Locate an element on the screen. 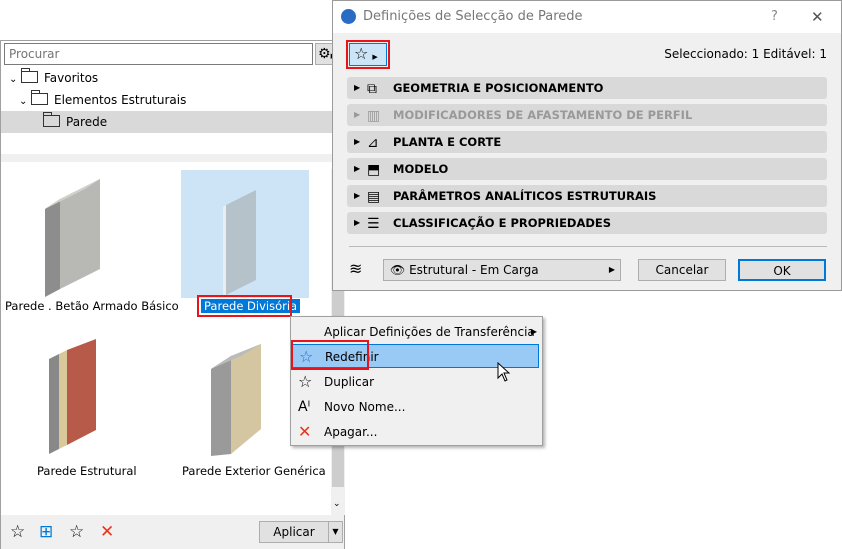 This screenshot has height=549, width=842. profile-icon: ▥ is located at coordinates (374, 116).